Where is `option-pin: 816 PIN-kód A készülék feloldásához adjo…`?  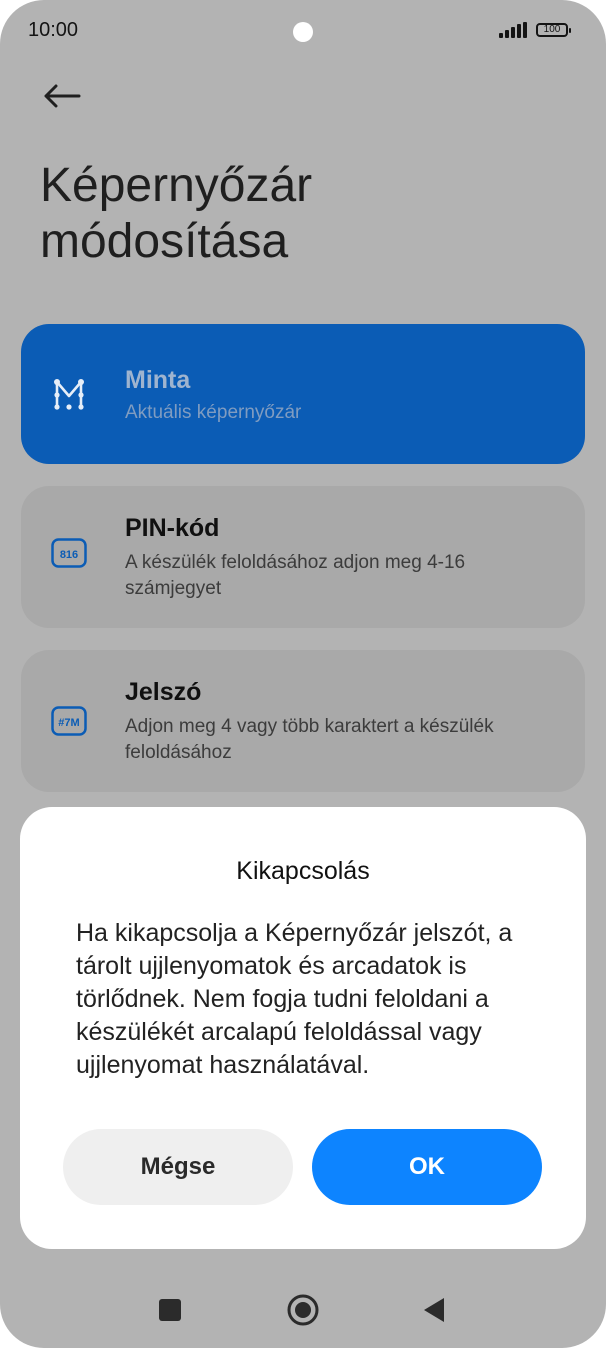
option-pin: 816 PIN-kód A készülék feloldásához adjo… is located at coordinates (303, 557).